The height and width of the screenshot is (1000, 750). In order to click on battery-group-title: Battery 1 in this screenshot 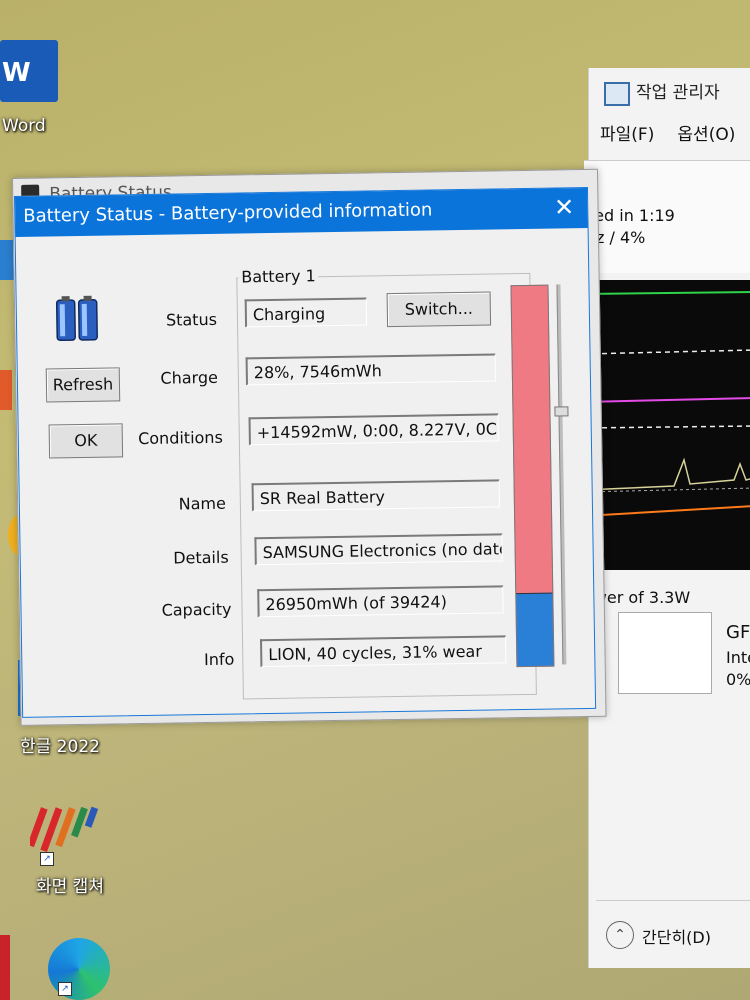, I will do `click(278, 276)`.